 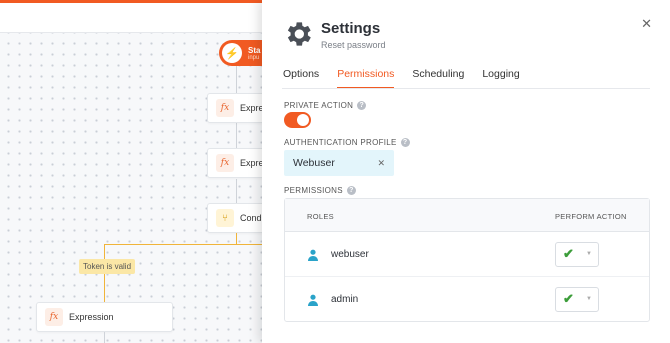 What do you see at coordinates (466, 88) in the screenshot?
I see `tab-divider` at bounding box center [466, 88].